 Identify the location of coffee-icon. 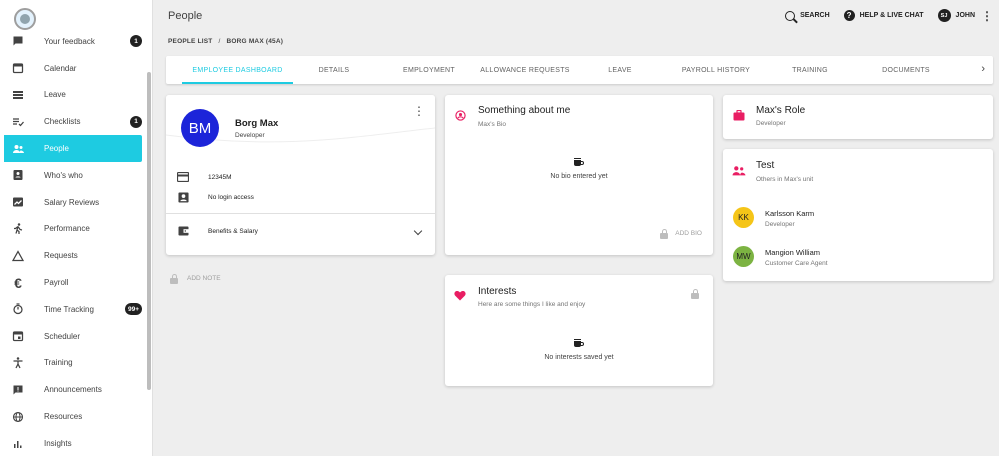
(579, 343).